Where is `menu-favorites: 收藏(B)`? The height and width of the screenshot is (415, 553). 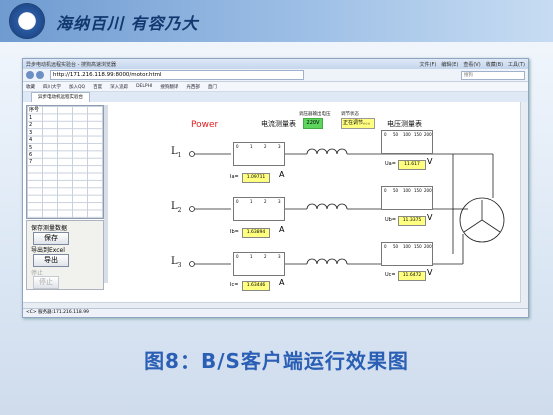
menu-favorites: 收藏(B) is located at coordinates (494, 64).